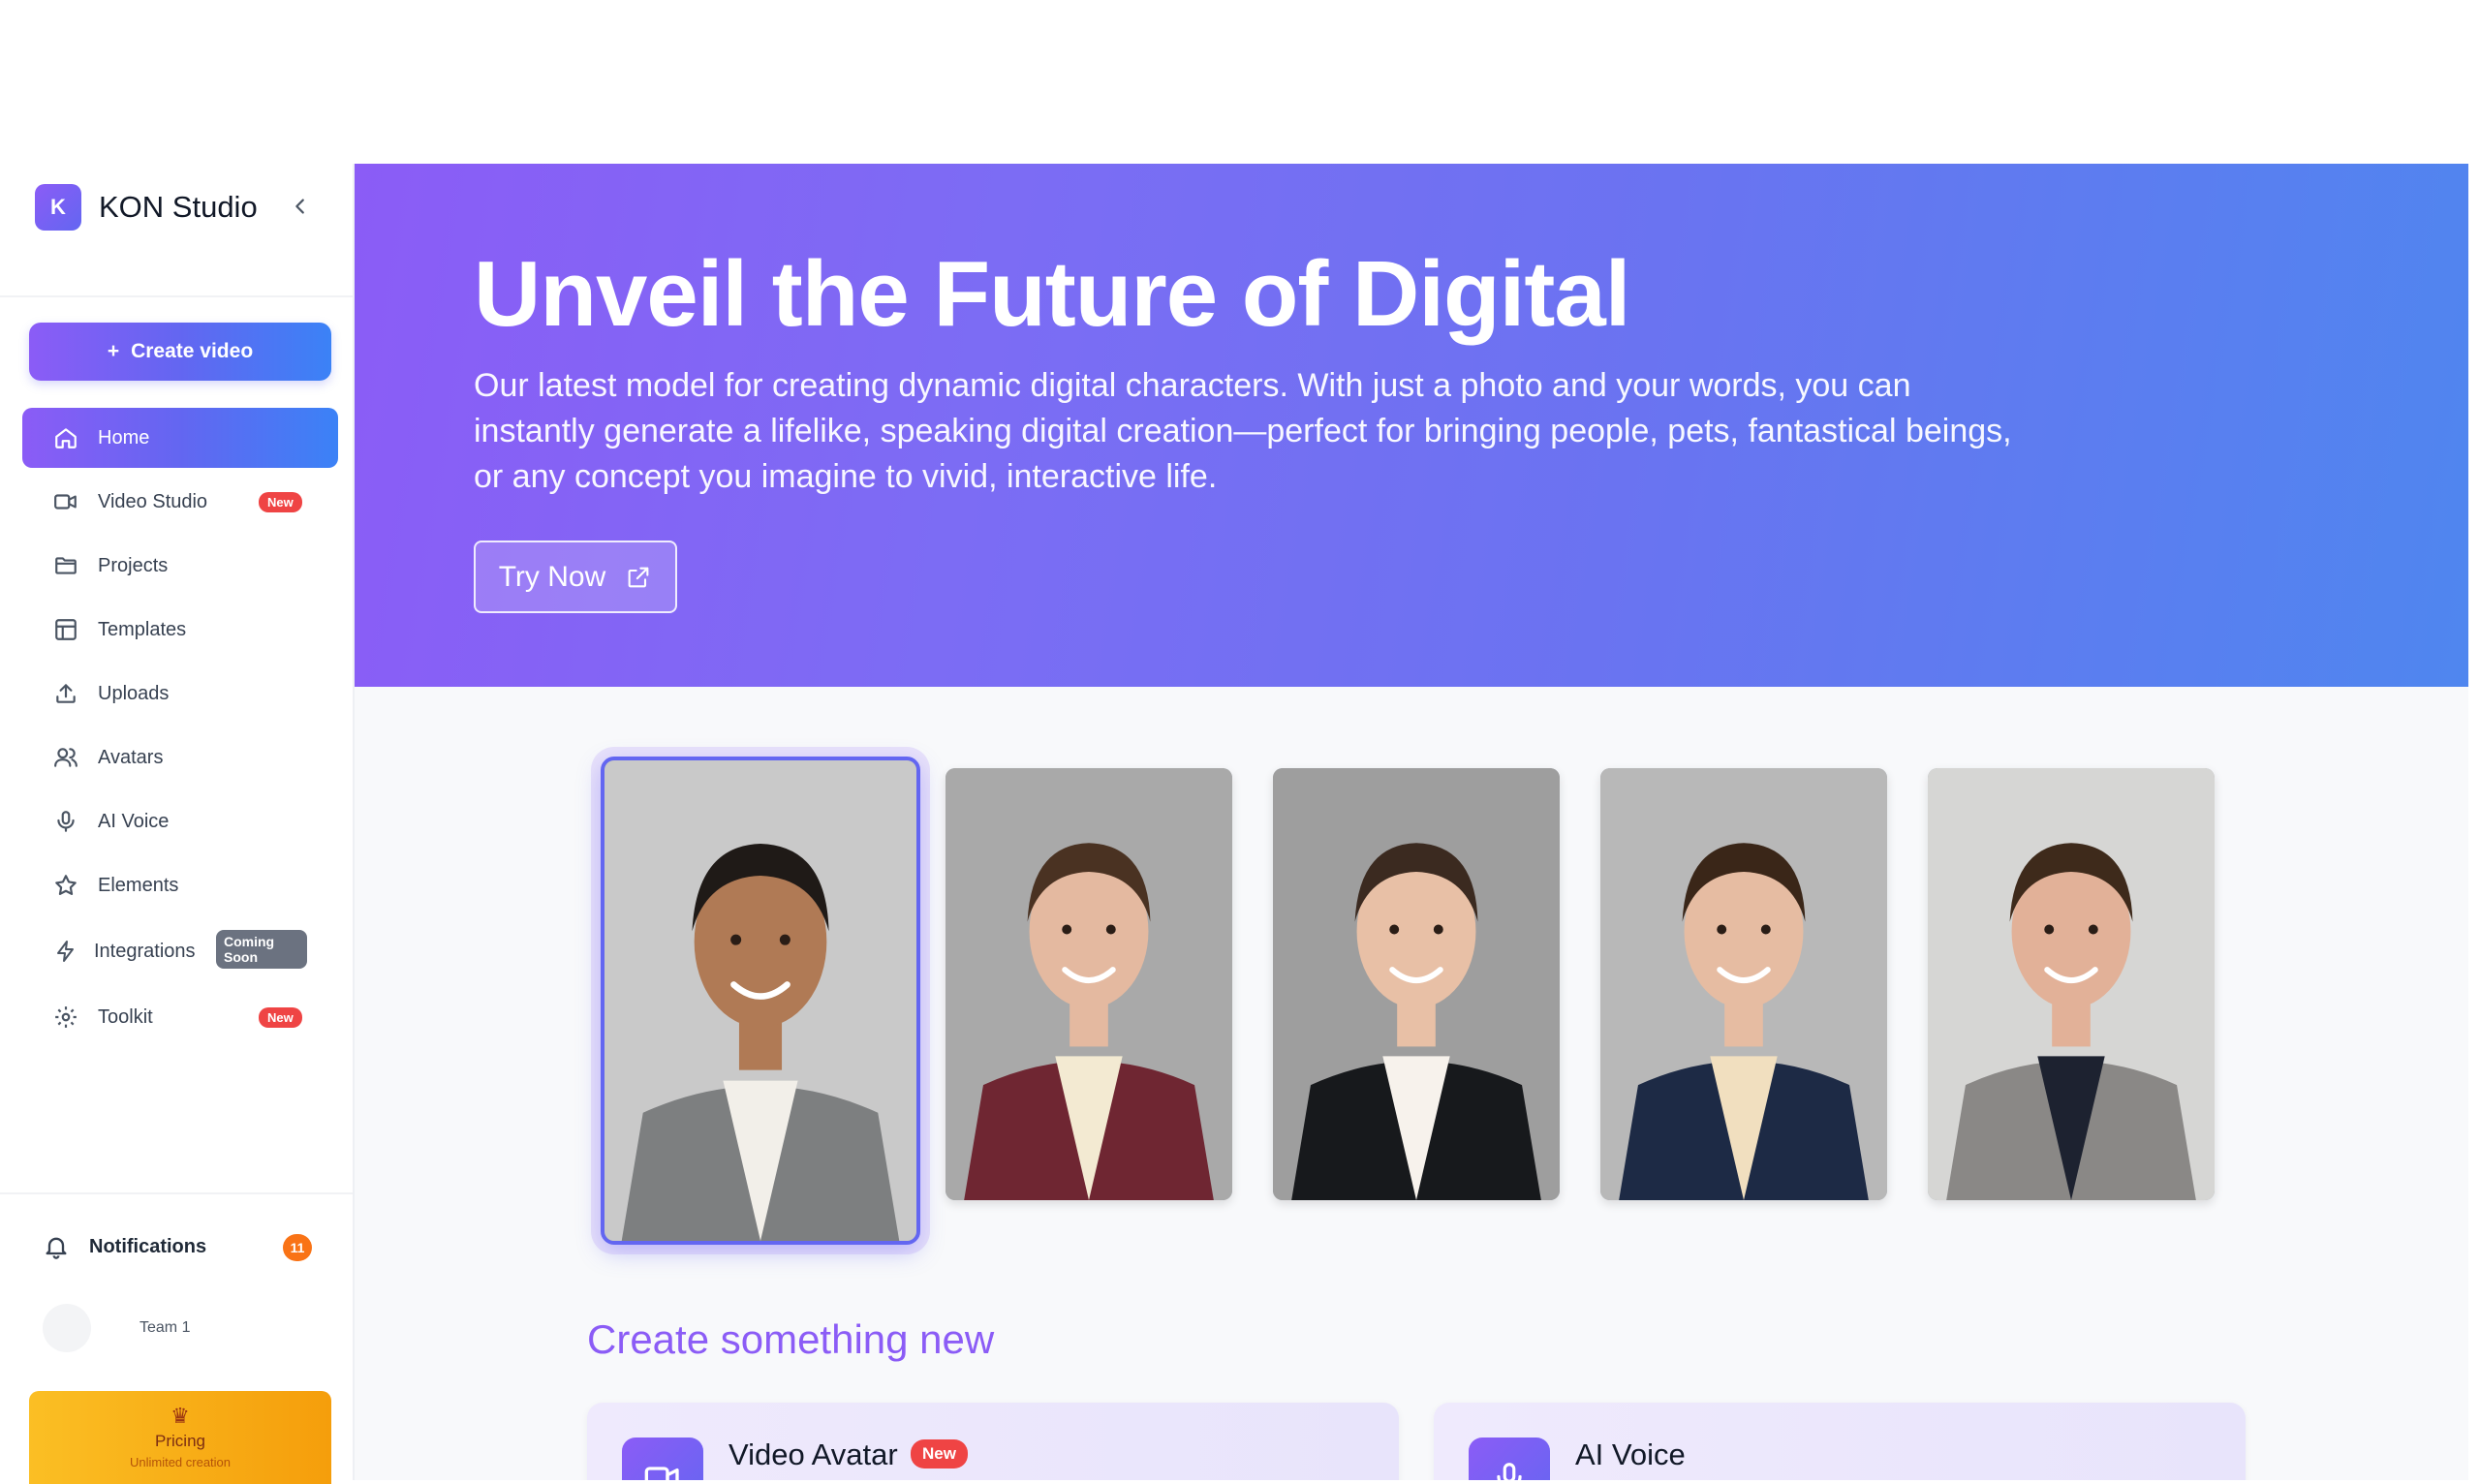 This screenshot has width=2480, height=1484. Describe the element at coordinates (65, 885) in the screenshot. I see `star-icon` at that location.